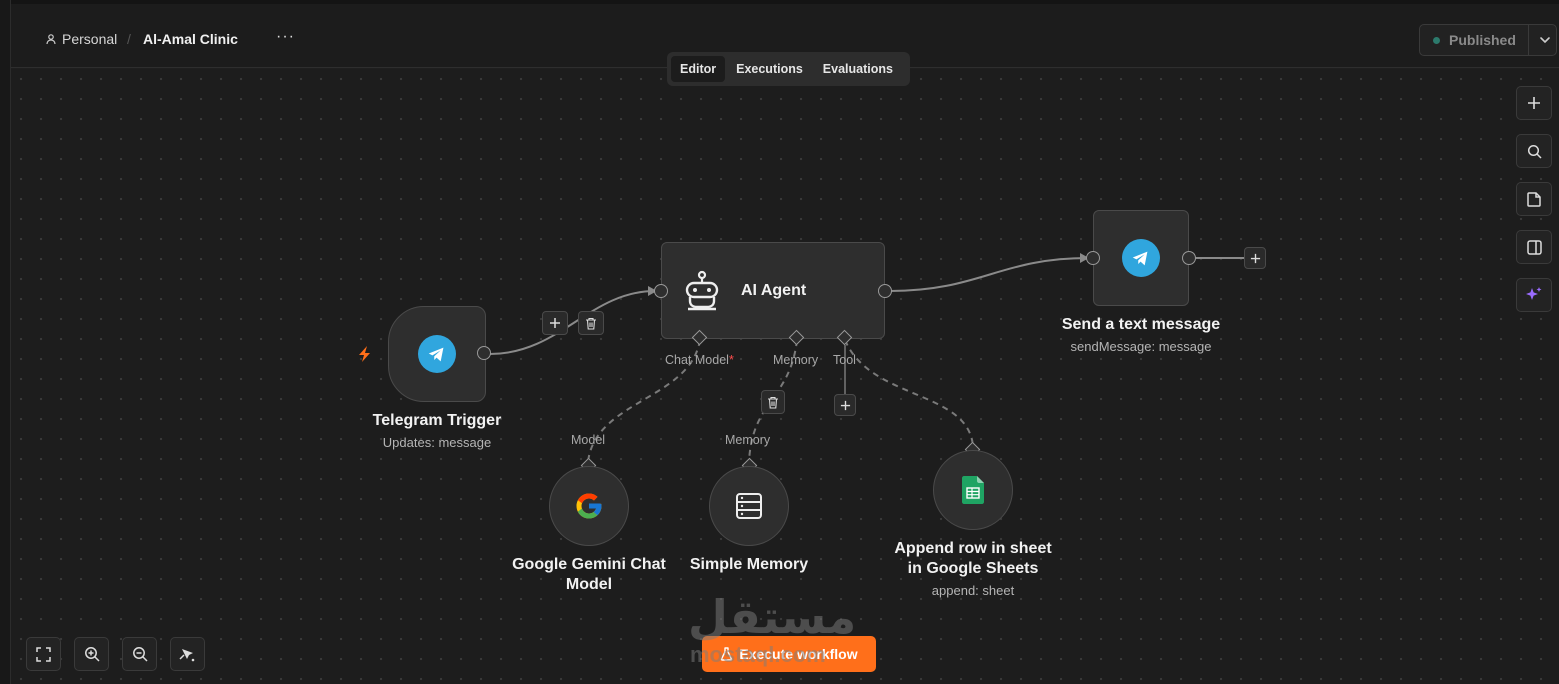 The image size is (1559, 684). I want to click on ai-assistant-button, so click(1534, 295).